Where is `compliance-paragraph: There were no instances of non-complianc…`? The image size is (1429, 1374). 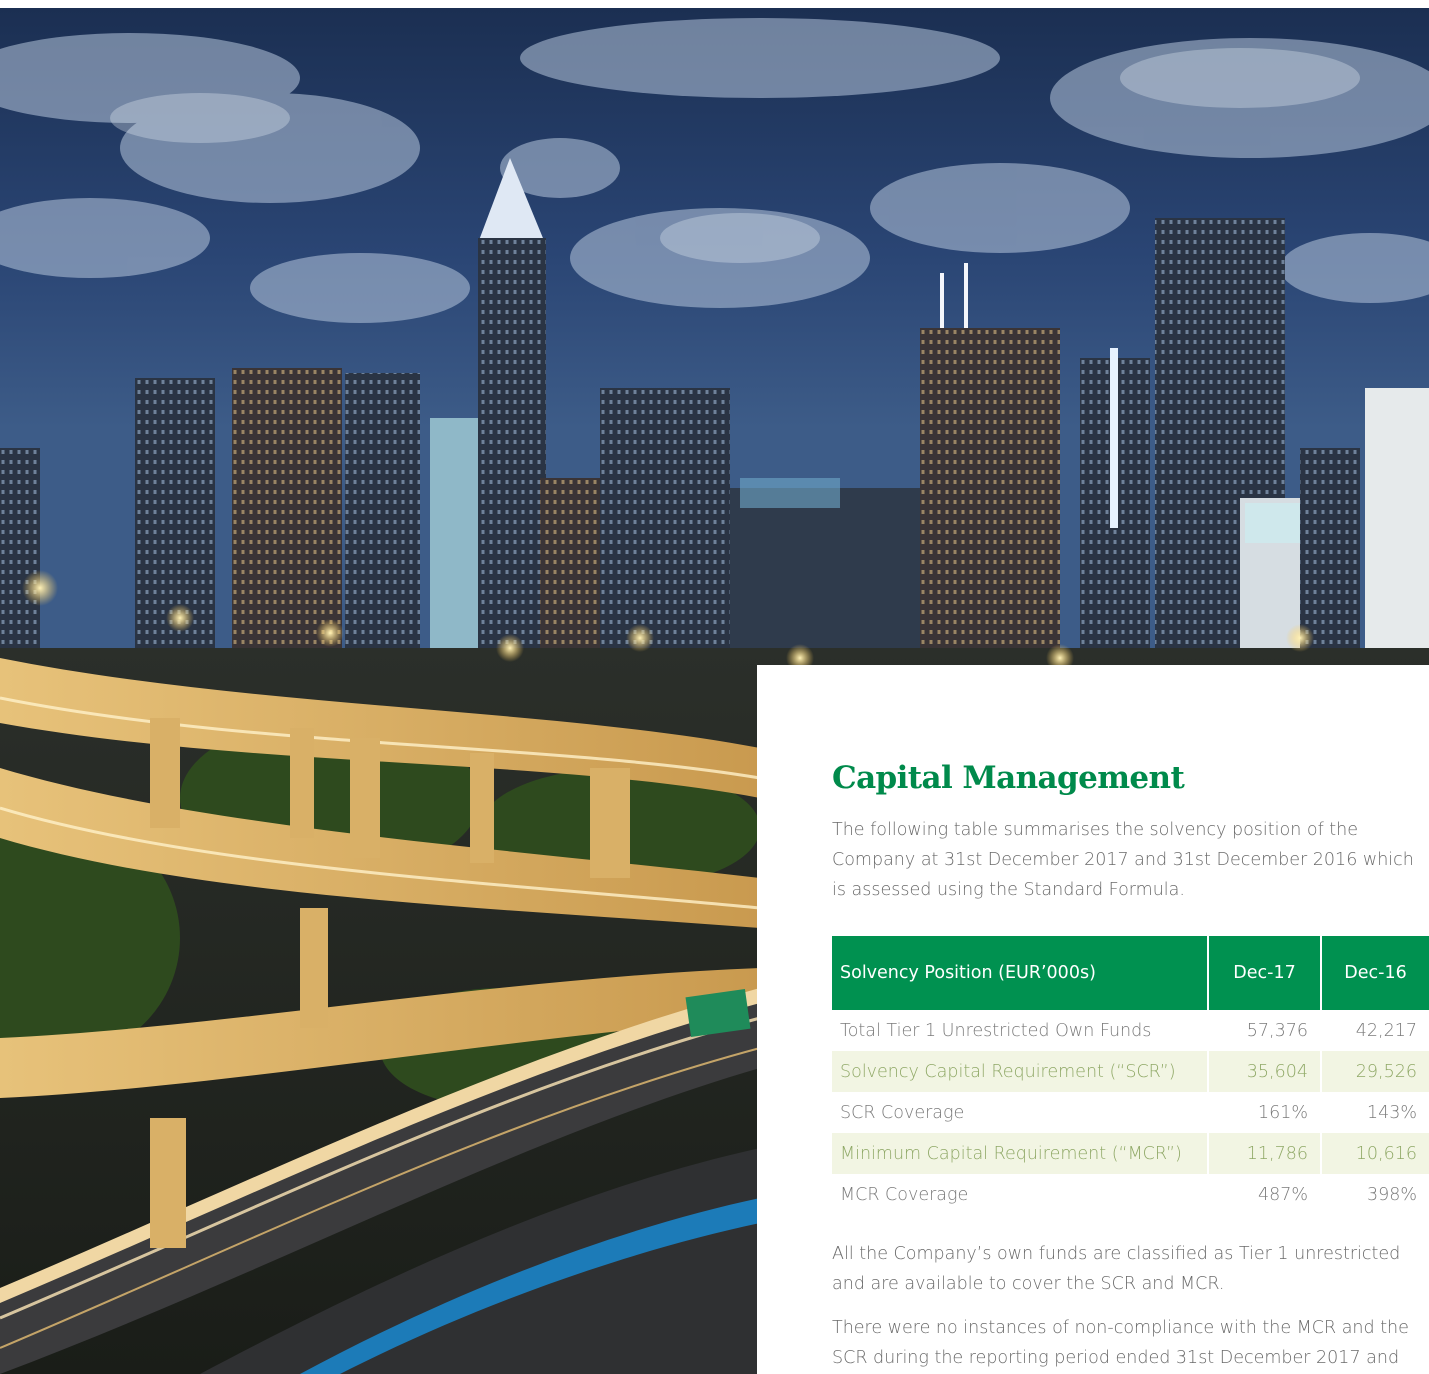 compliance-paragraph: There were no instances of non-complianc… is located at coordinates (1120, 1343).